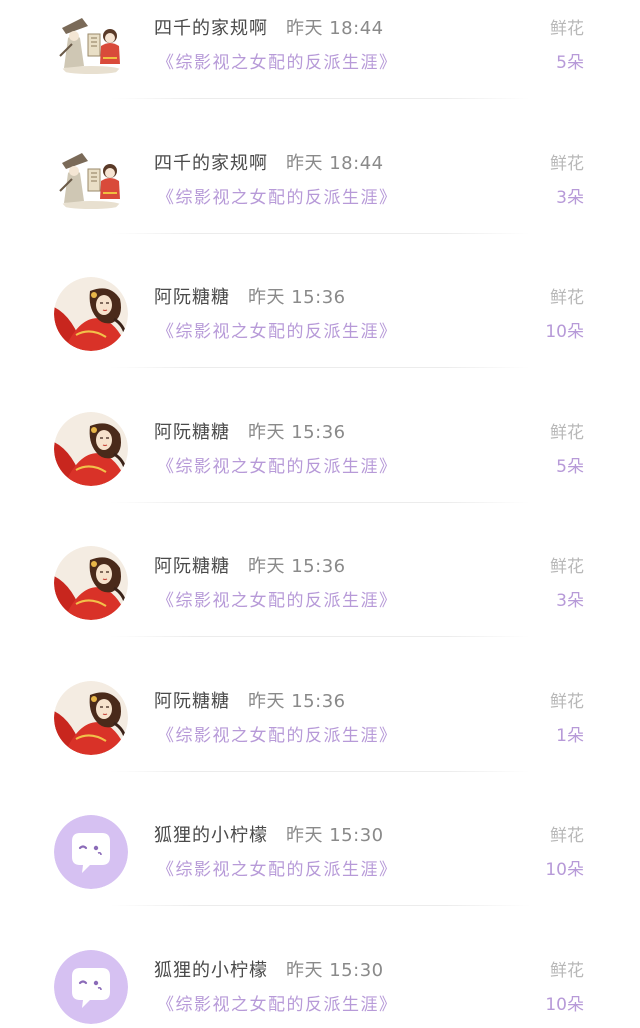  I want to click on list-item: 阿阮糖糖 昨天 15:36 《综影视之女配的反派生涯》 鲜花 10朵, so click(320, 336).